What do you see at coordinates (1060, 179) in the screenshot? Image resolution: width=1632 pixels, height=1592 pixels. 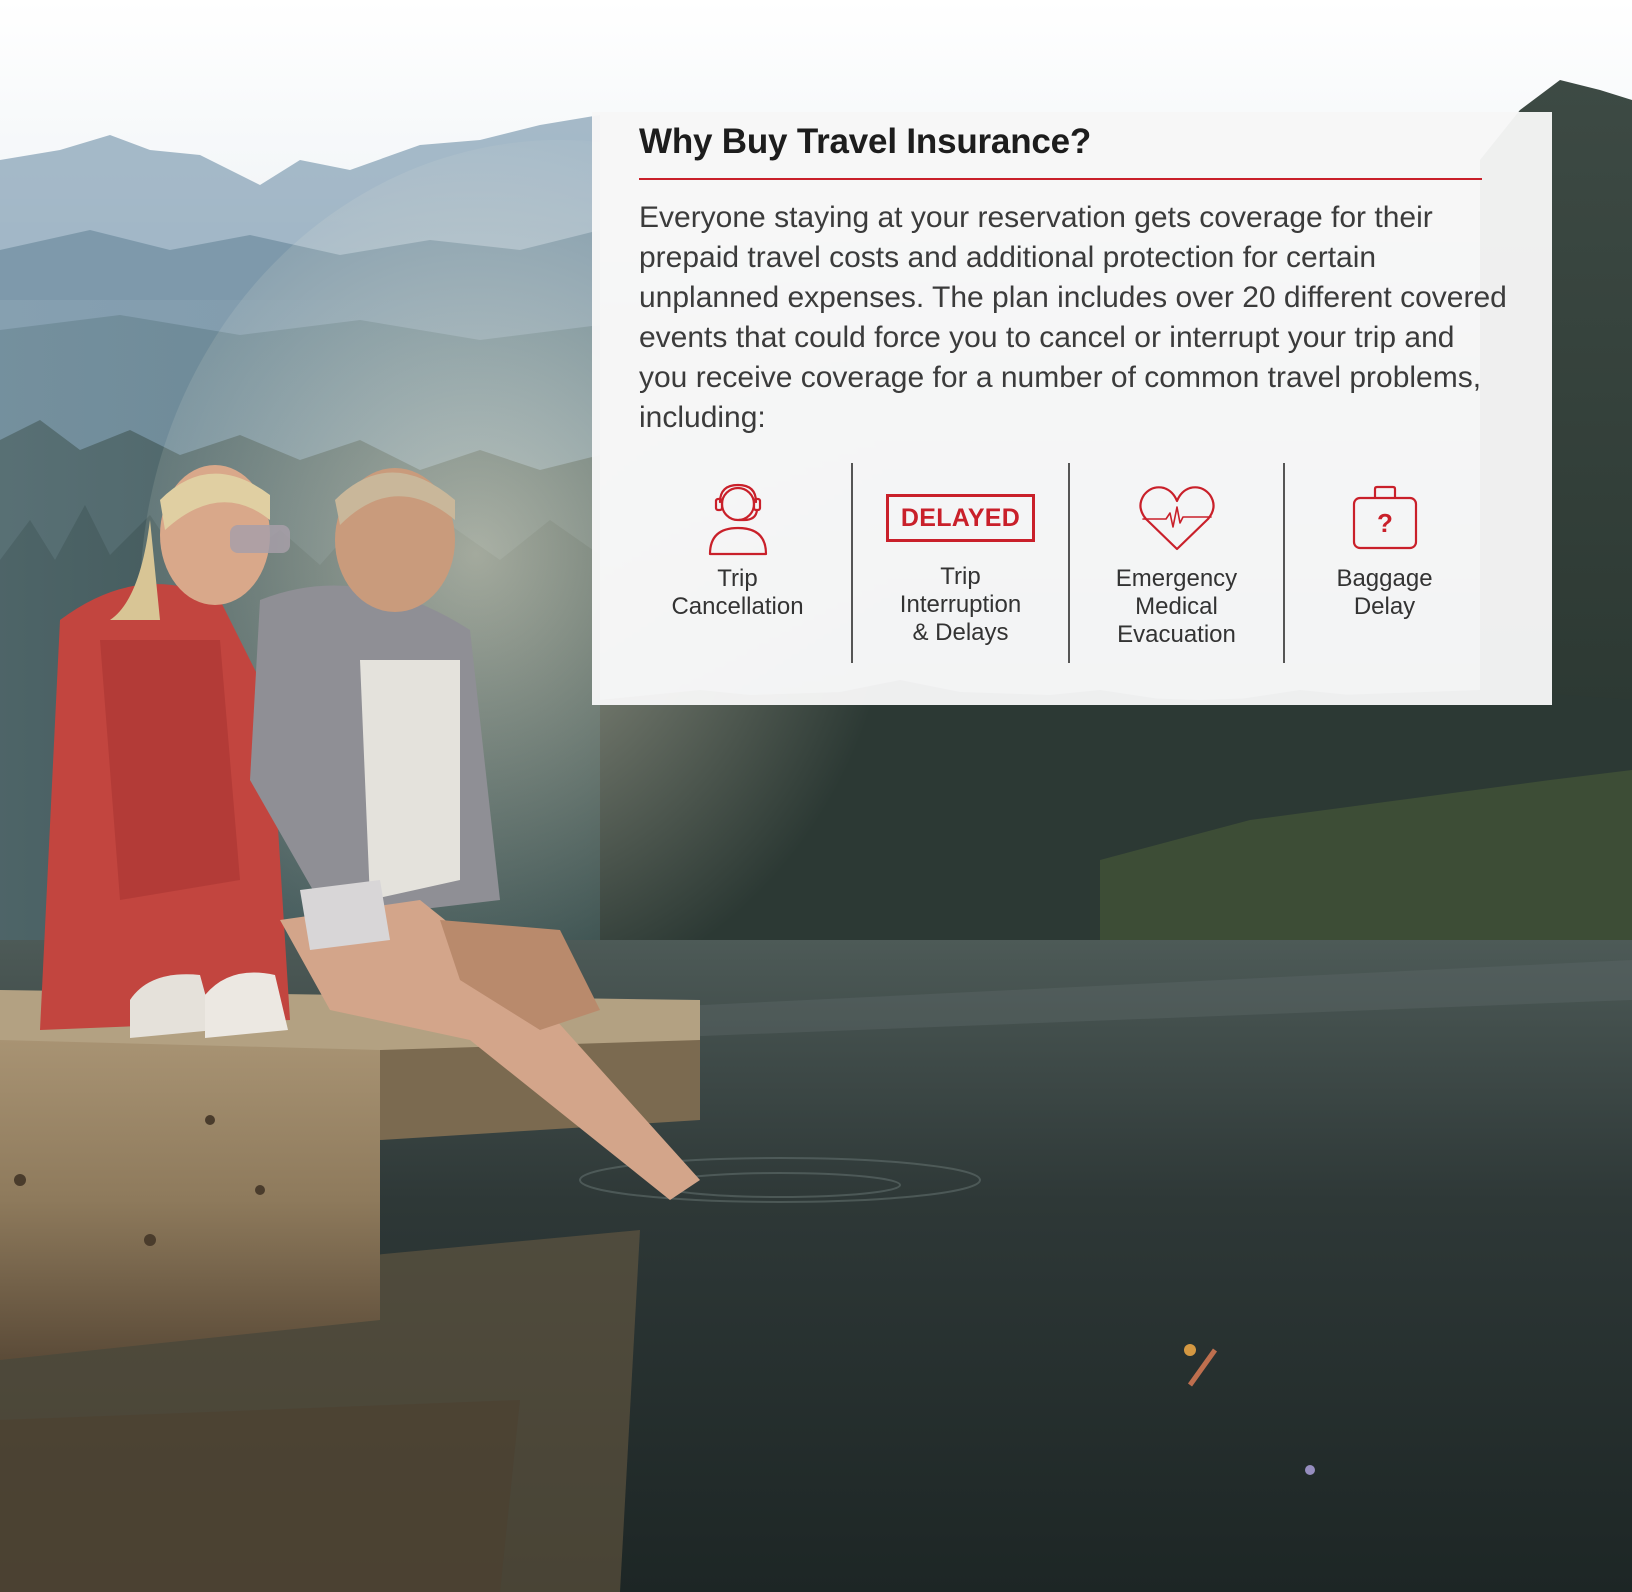 I see `title-divider` at bounding box center [1060, 179].